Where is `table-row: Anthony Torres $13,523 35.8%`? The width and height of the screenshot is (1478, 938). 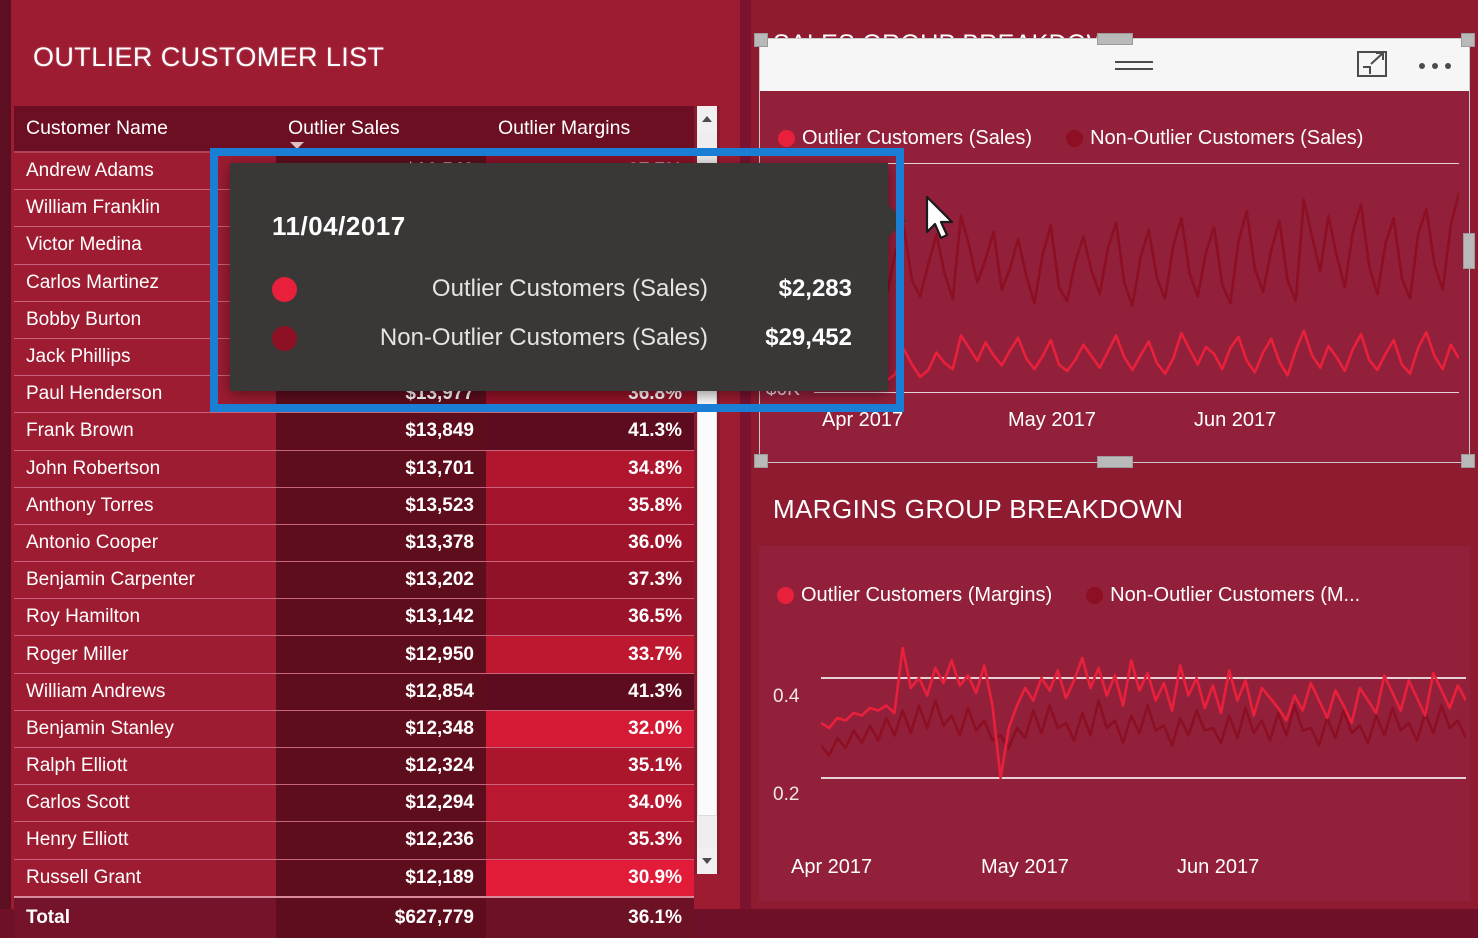
table-row: Anthony Torres $13,523 35.8% is located at coordinates (354, 506).